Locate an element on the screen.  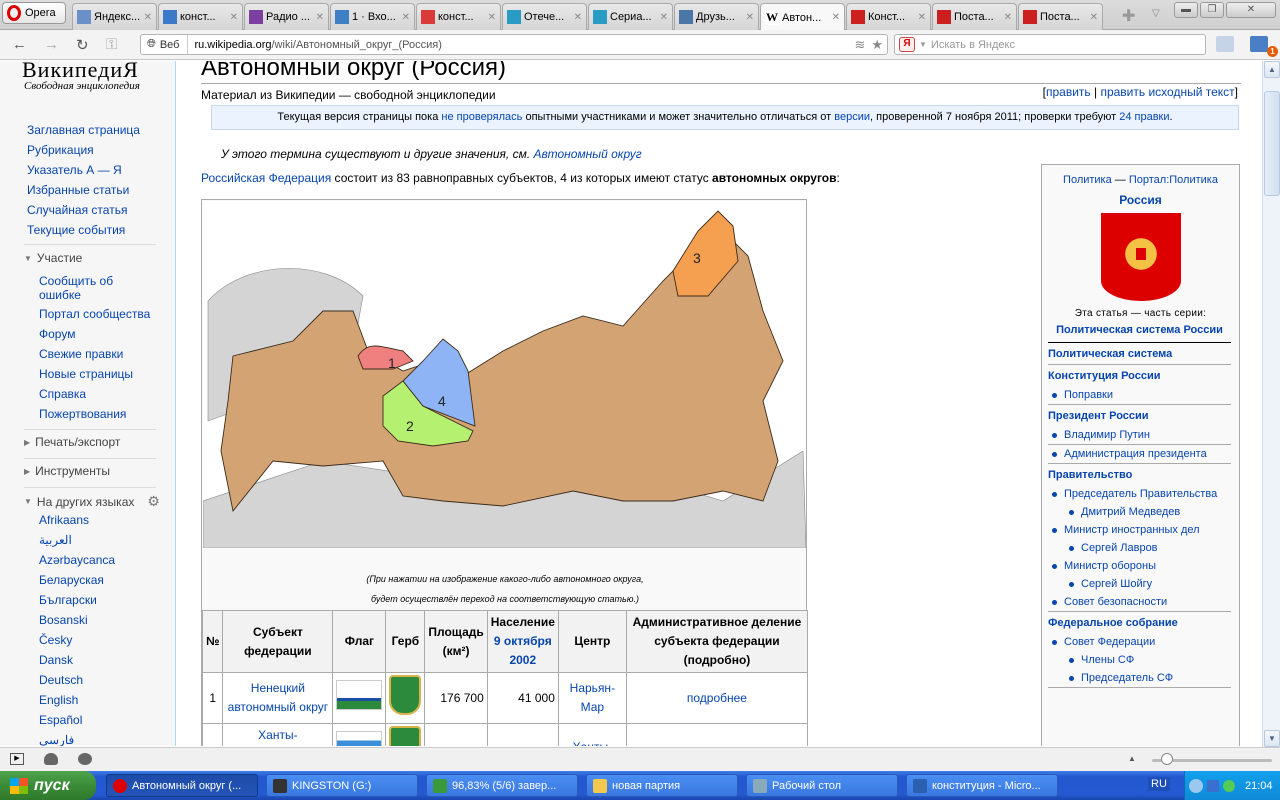
details-link: подробнее is located at coordinates (717, 698).